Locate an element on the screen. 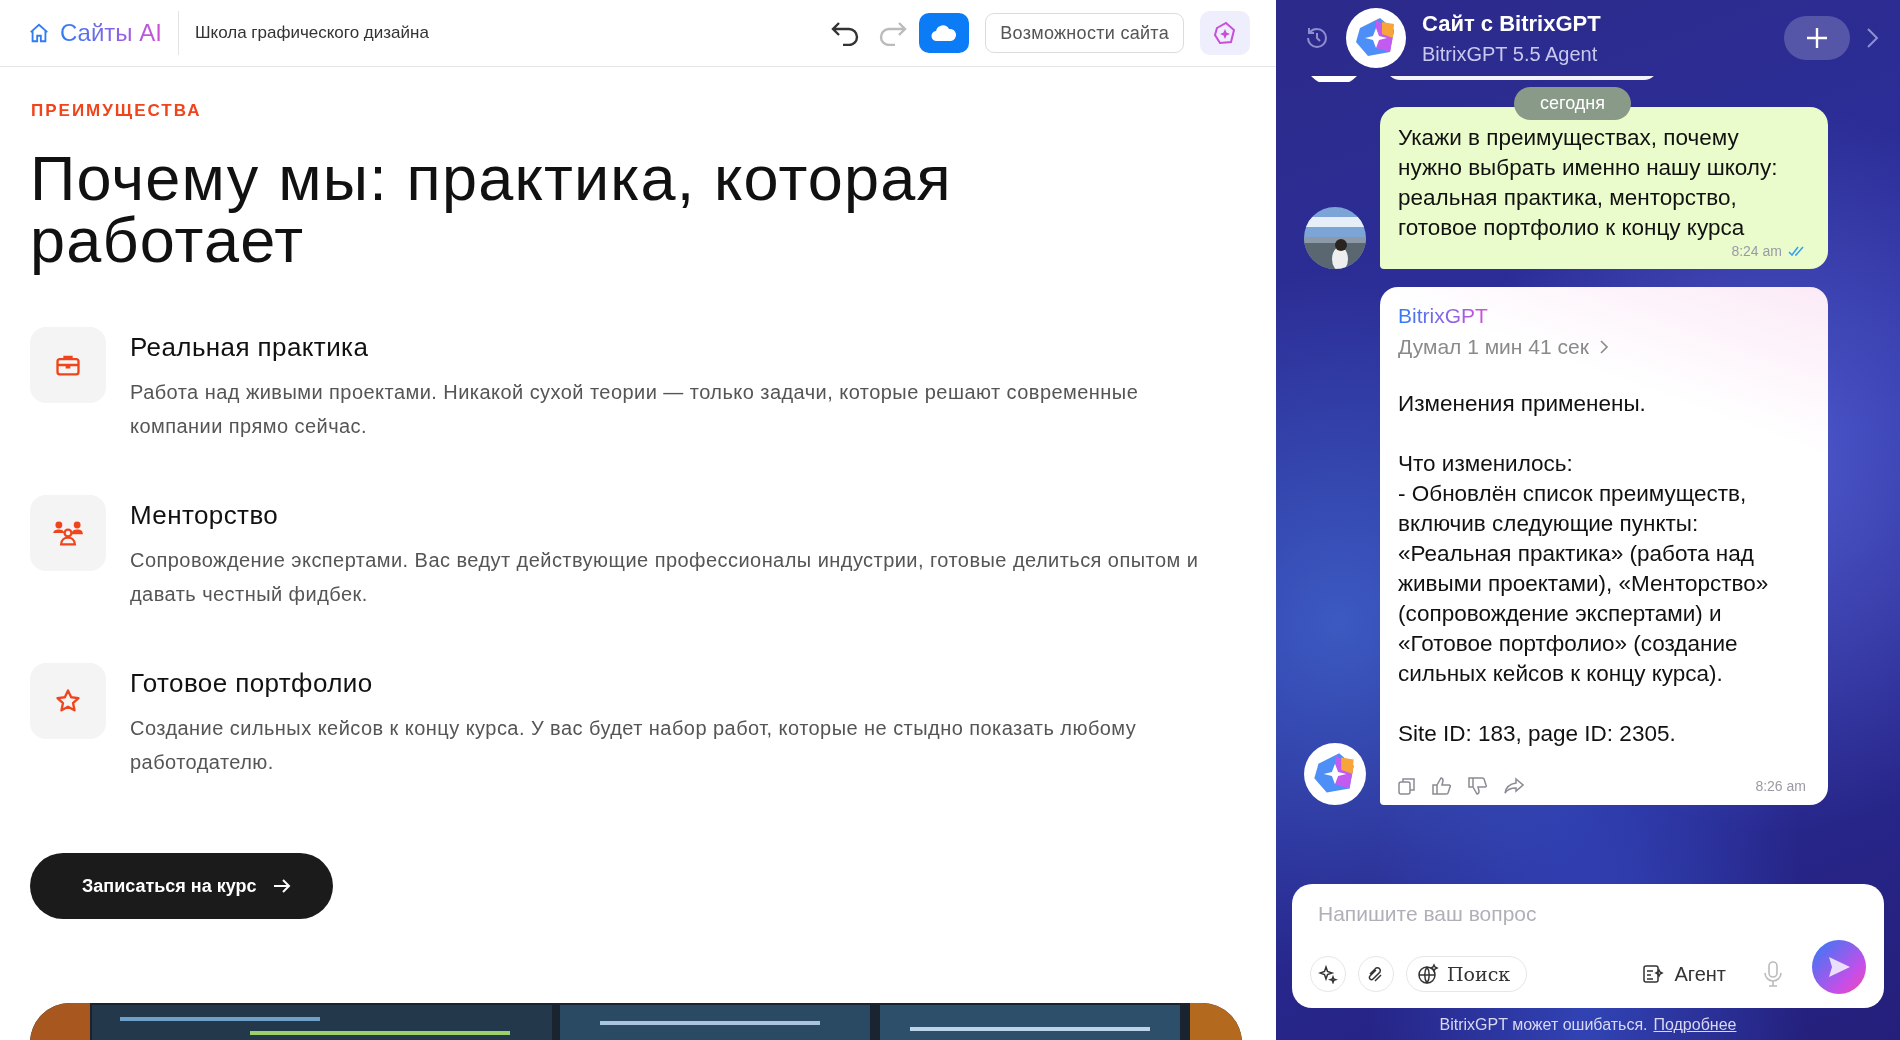 The width and height of the screenshot is (1900, 1040). more-link: Подробнее is located at coordinates (1695, 1025).